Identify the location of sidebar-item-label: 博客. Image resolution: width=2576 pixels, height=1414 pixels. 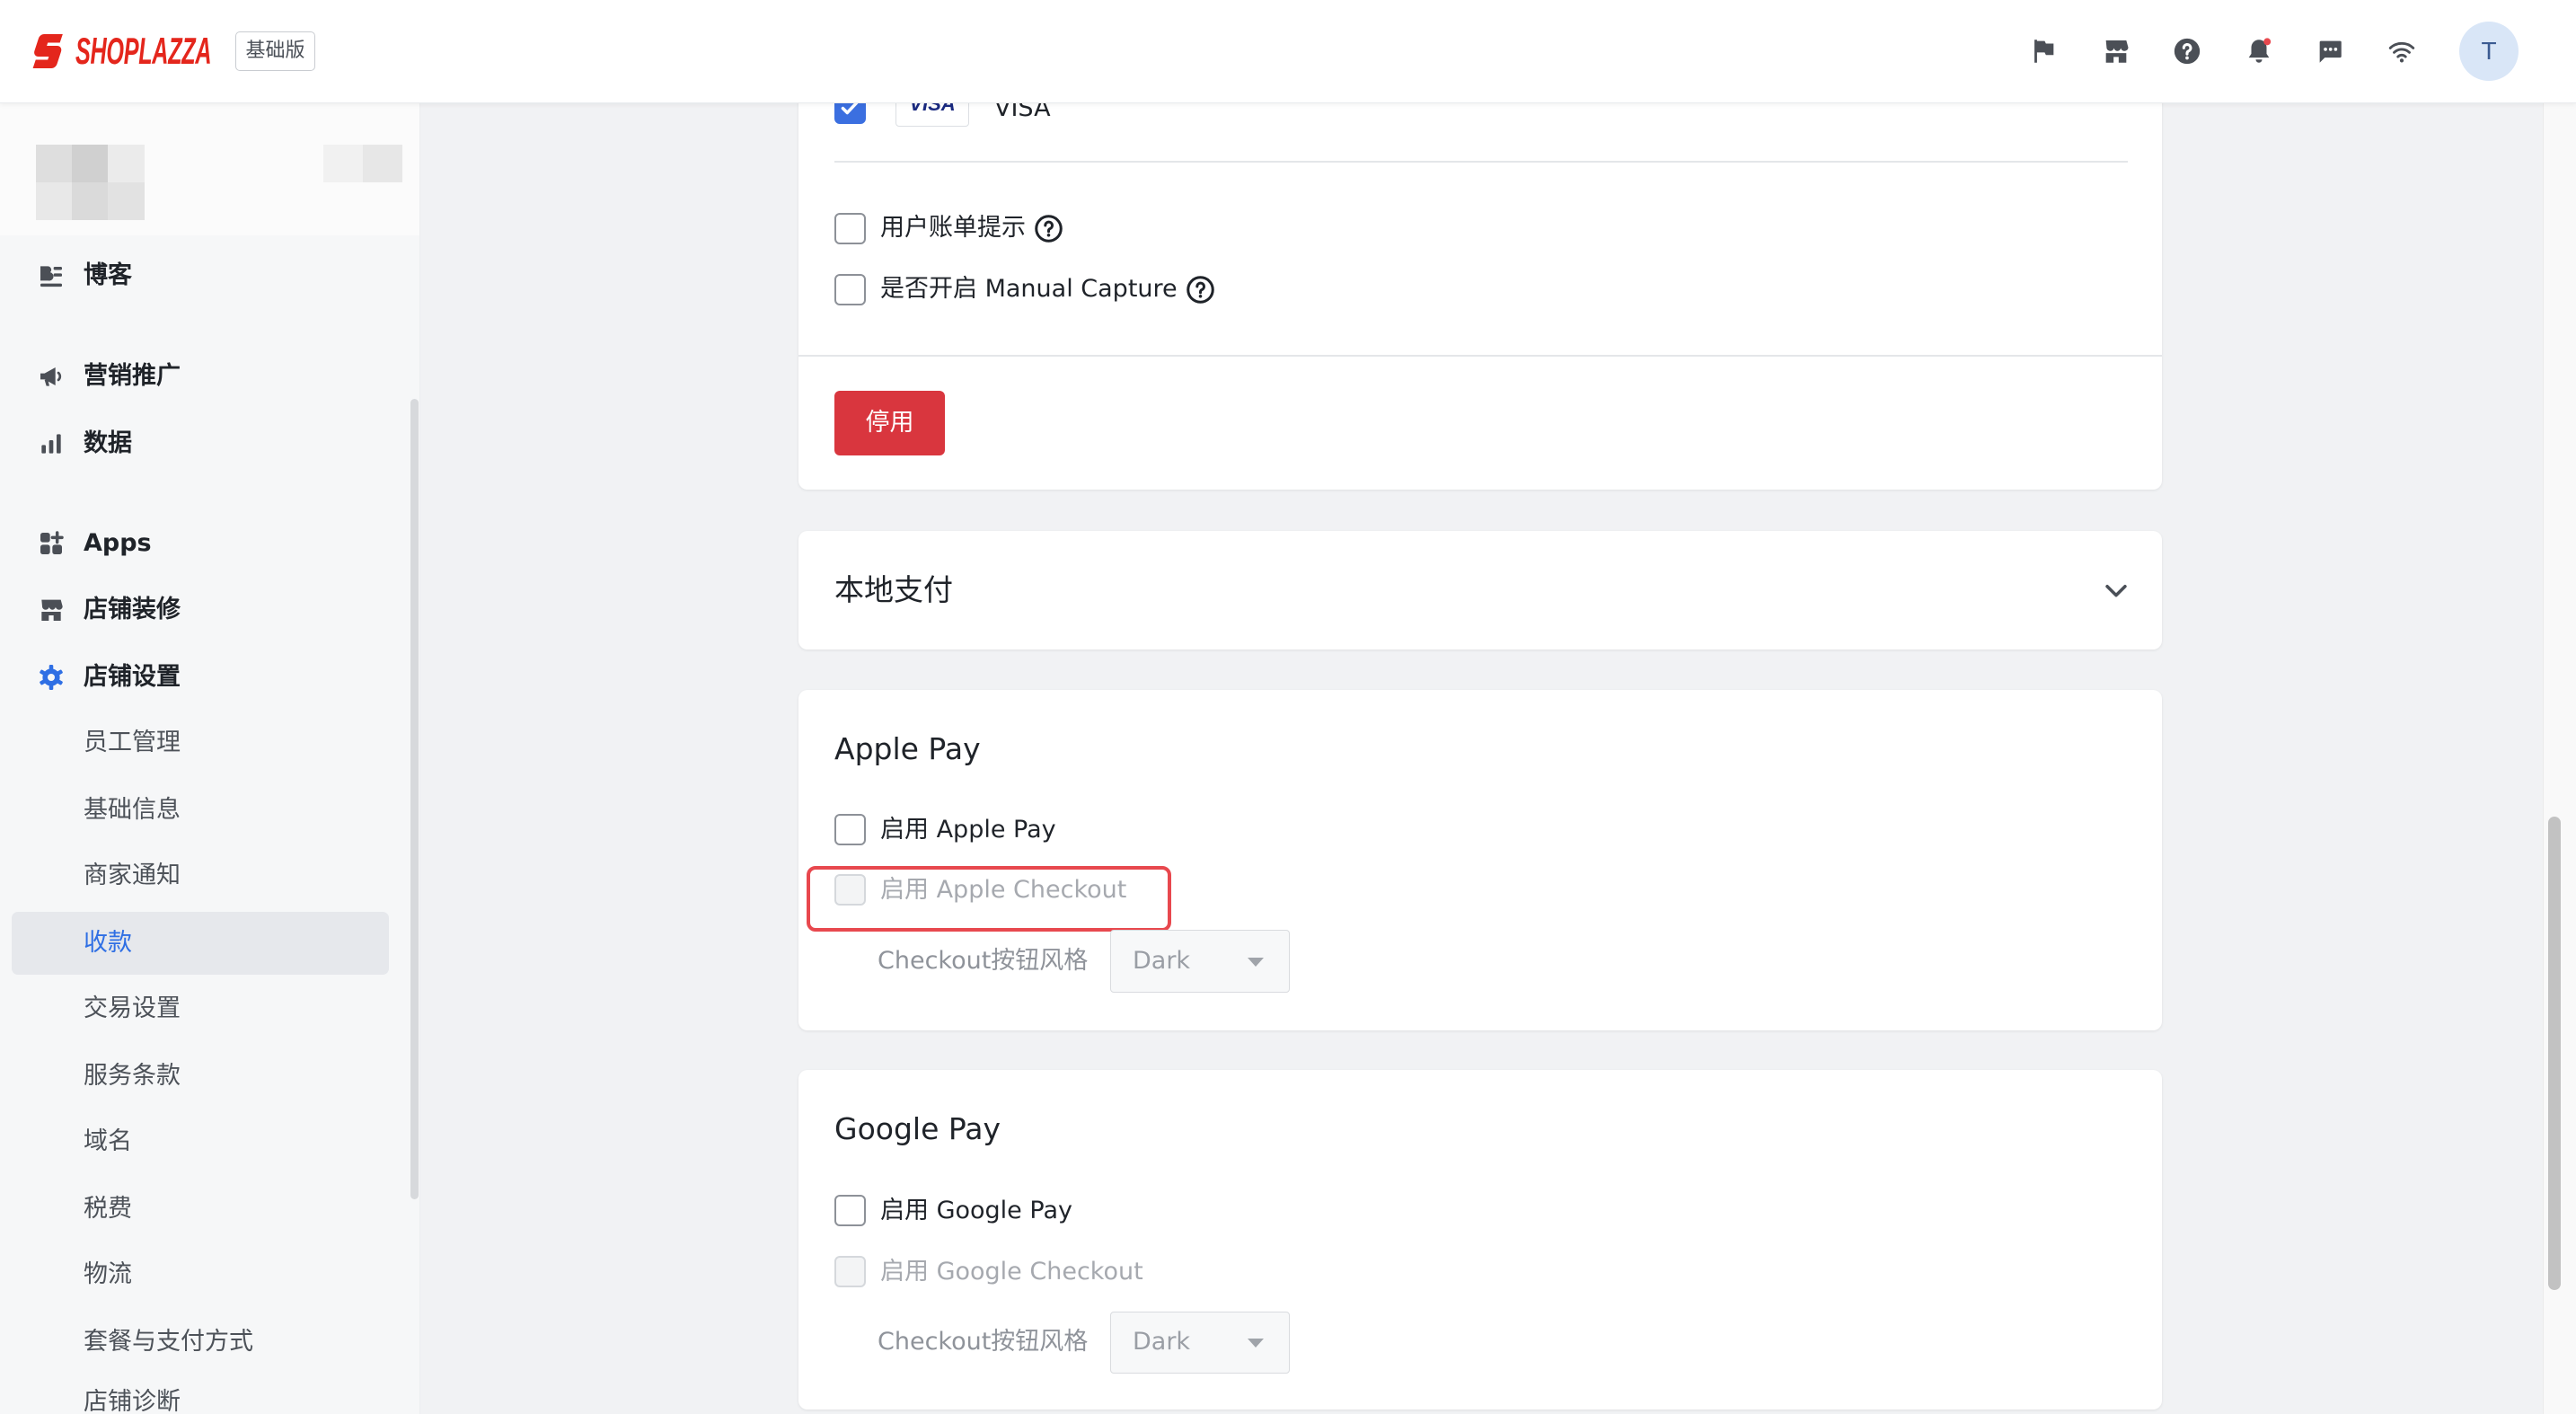
(108, 275).